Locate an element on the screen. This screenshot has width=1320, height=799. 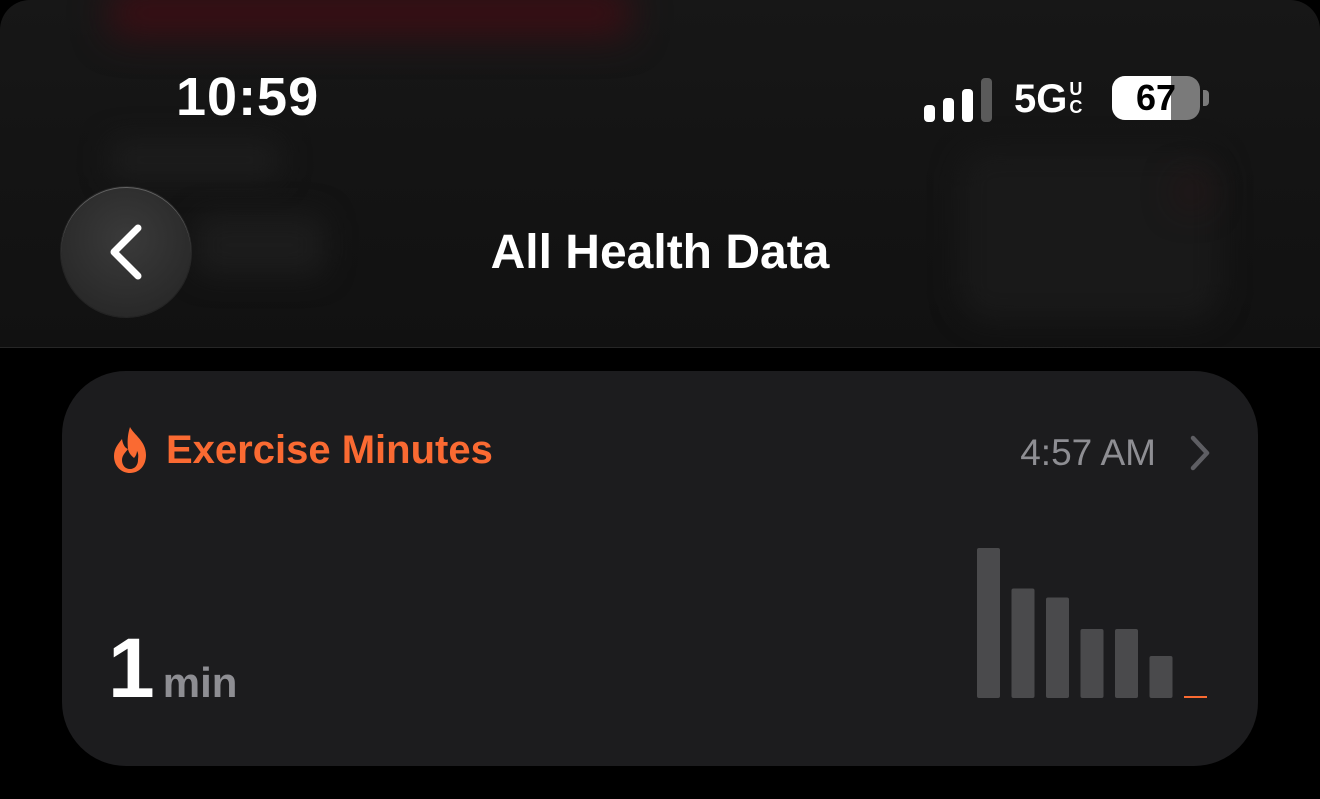
page-title: All Health Data is located at coordinates (660, 252).